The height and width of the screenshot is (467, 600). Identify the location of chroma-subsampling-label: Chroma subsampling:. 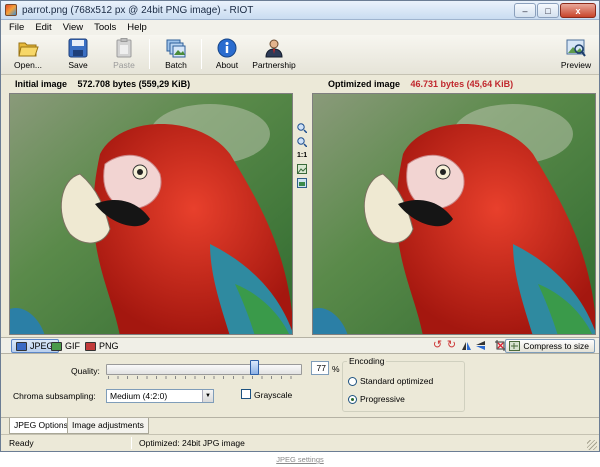
(54, 396).